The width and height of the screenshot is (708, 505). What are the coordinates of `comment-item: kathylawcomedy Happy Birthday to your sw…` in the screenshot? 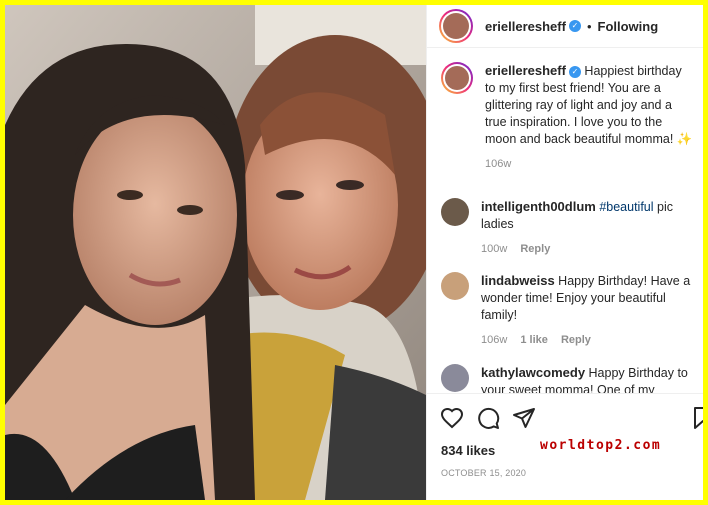 It's located at (568, 378).